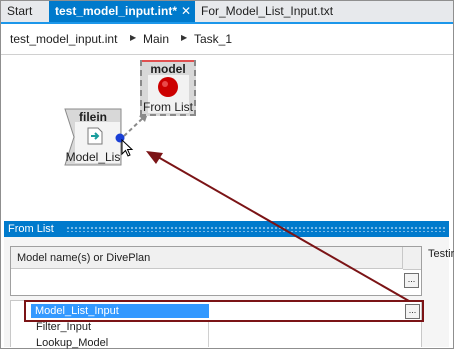 Image resolution: width=454 pixels, height=349 pixels. Describe the element at coordinates (156, 39) in the screenshot. I see `breadcrumb-item-main: Main` at that location.